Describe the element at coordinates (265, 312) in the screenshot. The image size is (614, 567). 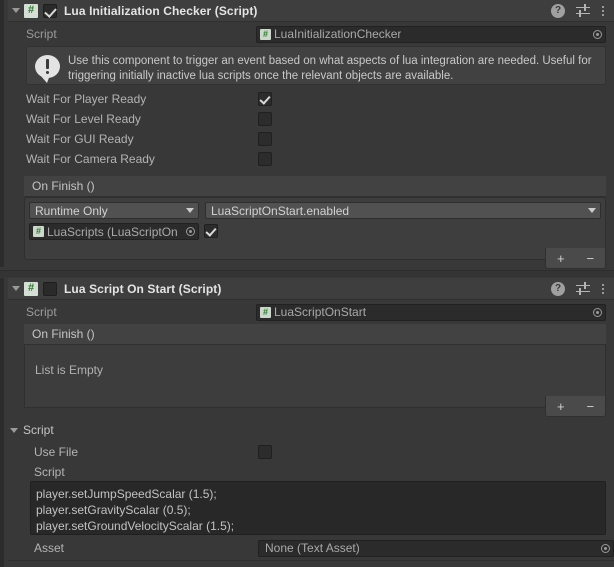
I see `script-mini-icon-2: #` at that location.